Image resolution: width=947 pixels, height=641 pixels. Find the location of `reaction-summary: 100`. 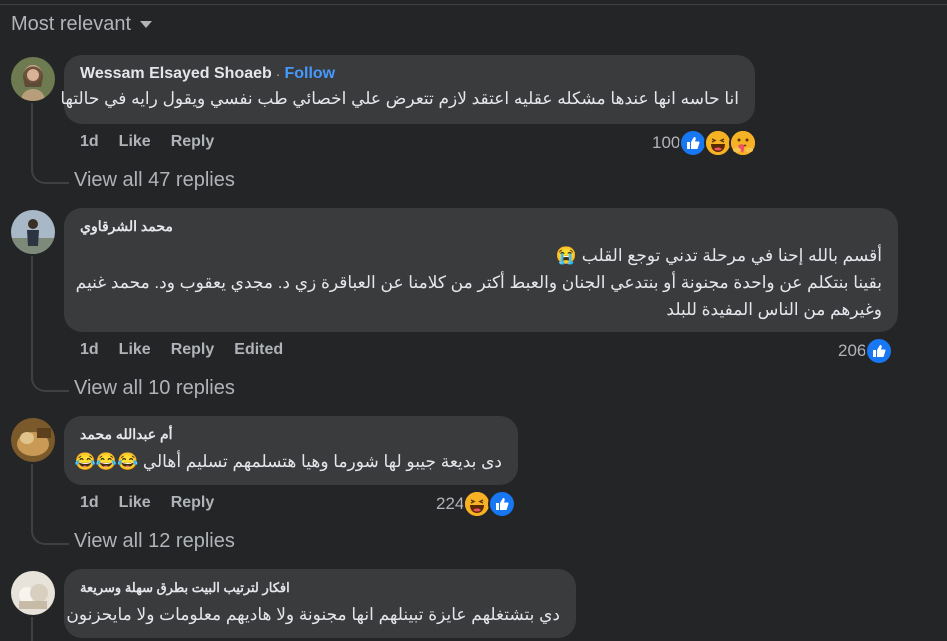

reaction-summary: 100 is located at coordinates (705, 143).